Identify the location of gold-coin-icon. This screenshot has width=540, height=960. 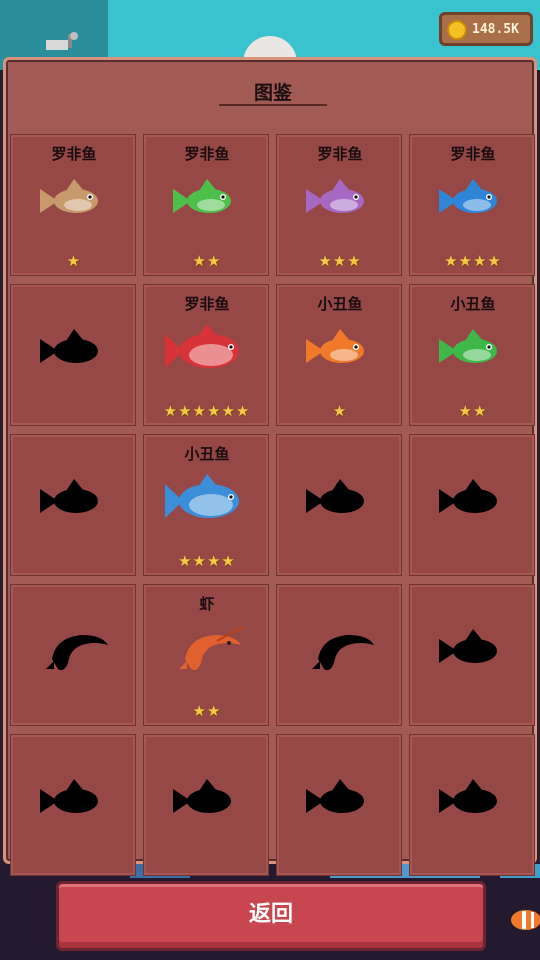
(457, 30).